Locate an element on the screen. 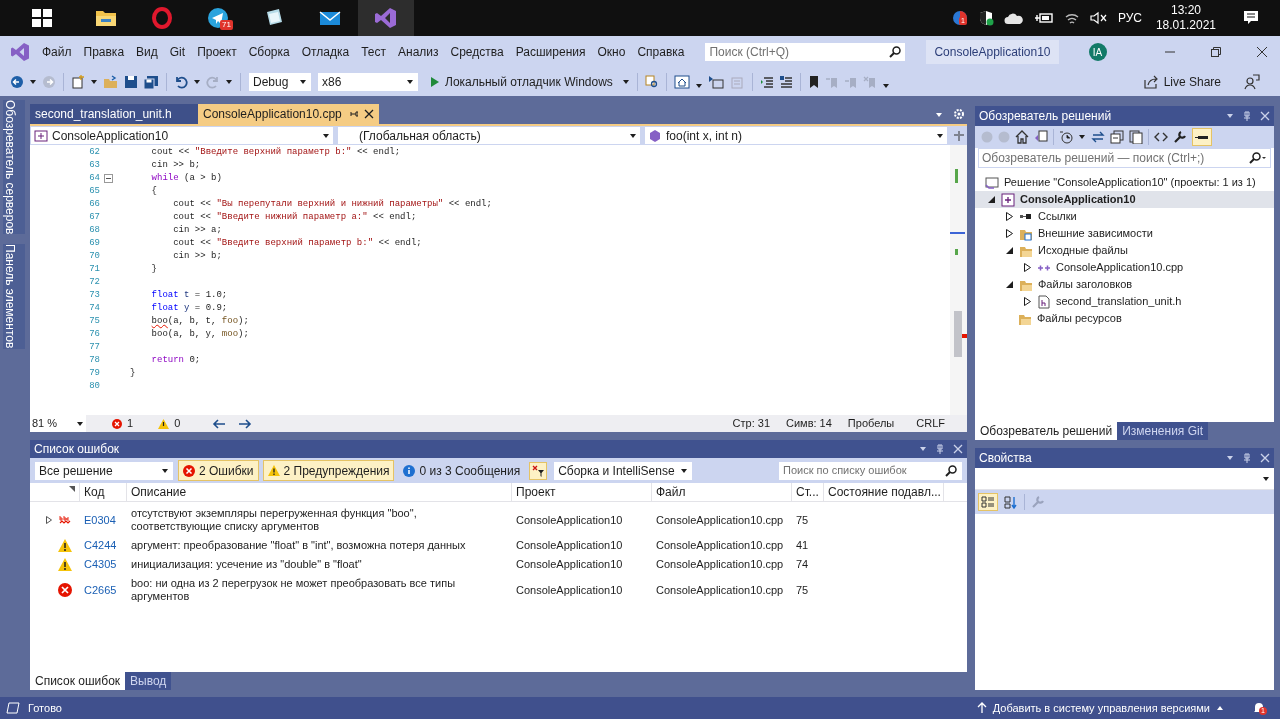 The height and width of the screenshot is (719, 1280). find-icon is located at coordinates (651, 82).